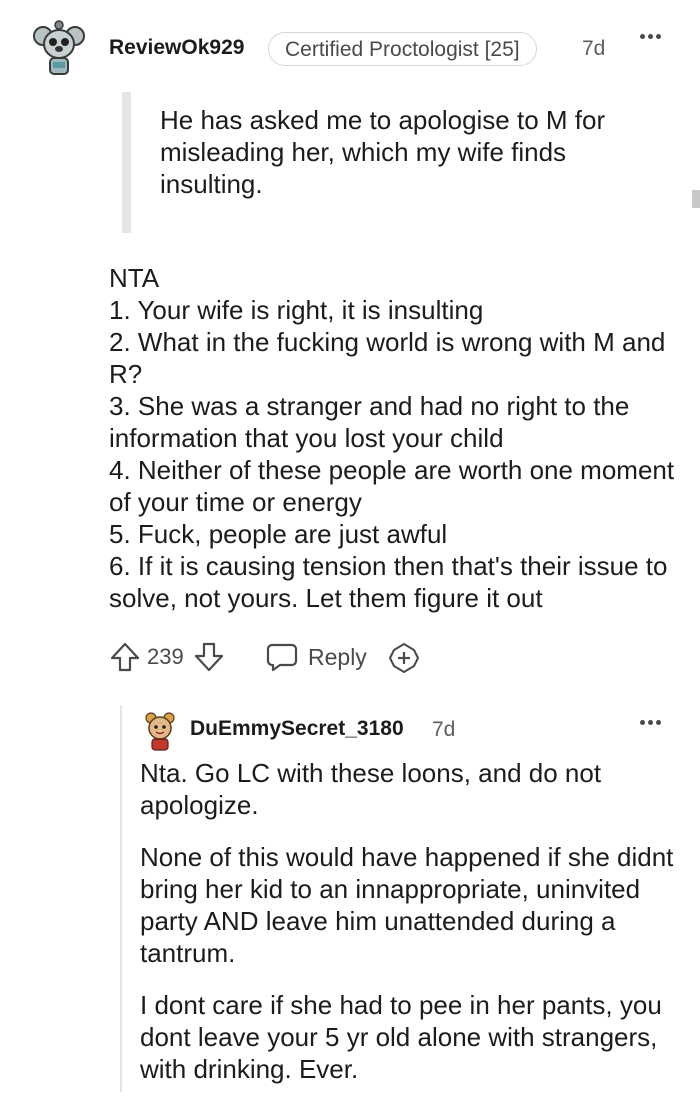  I want to click on avatar-icon, so click(160, 731).